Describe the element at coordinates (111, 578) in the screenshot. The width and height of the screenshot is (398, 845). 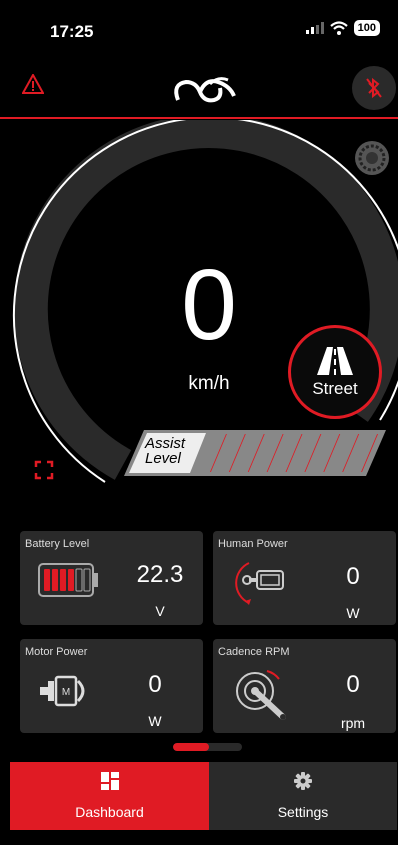
I see `battery-card: Battery Level 22.3 V` at that location.